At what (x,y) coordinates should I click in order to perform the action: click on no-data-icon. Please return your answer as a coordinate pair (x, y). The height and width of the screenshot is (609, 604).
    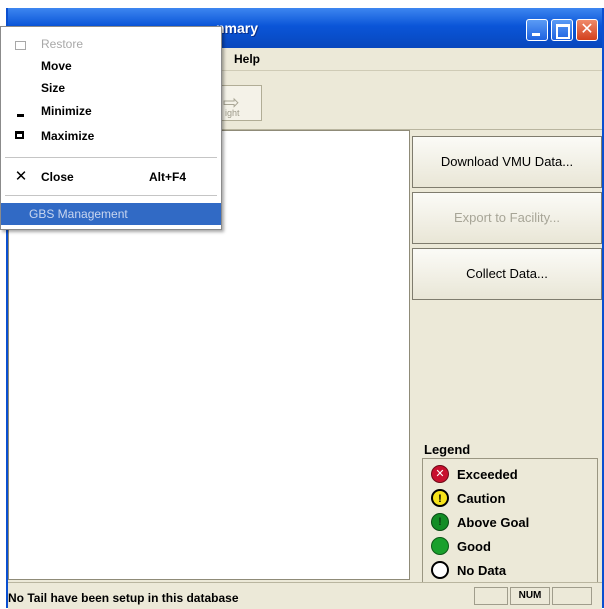
    Looking at the image, I should click on (440, 570).